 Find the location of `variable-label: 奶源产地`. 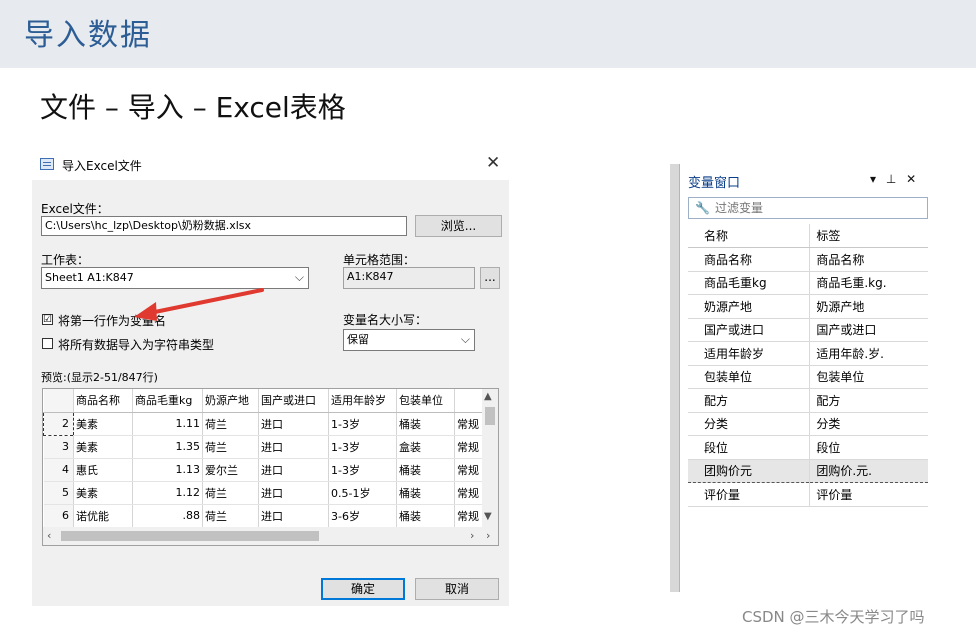

variable-label: 奶源产地 is located at coordinates (868, 306).